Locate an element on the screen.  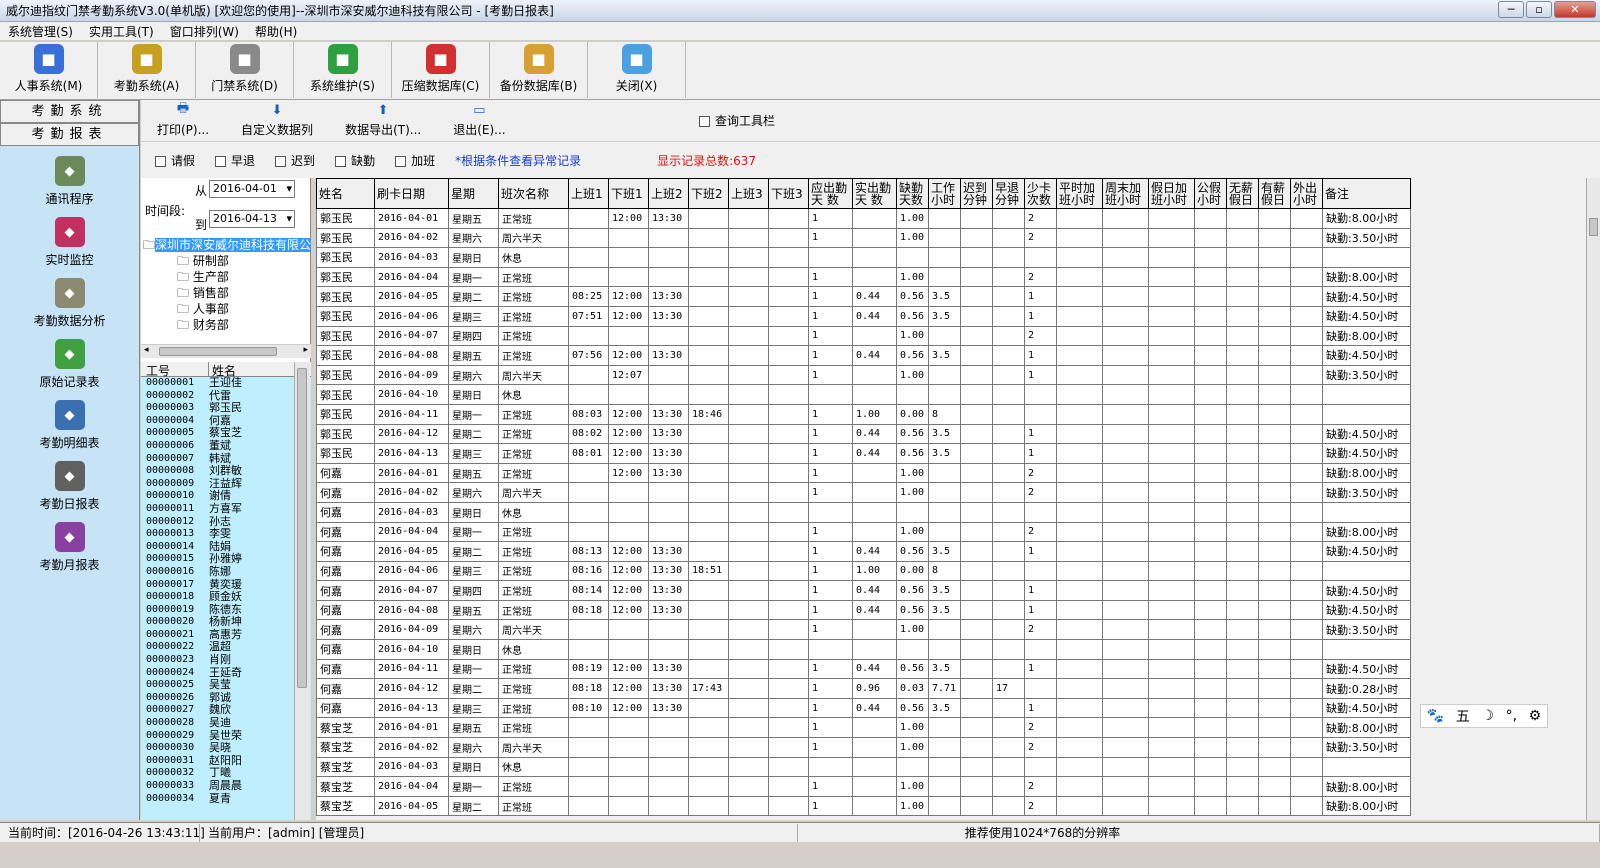
minimize-button: ─ is located at coordinates (1511, 9).